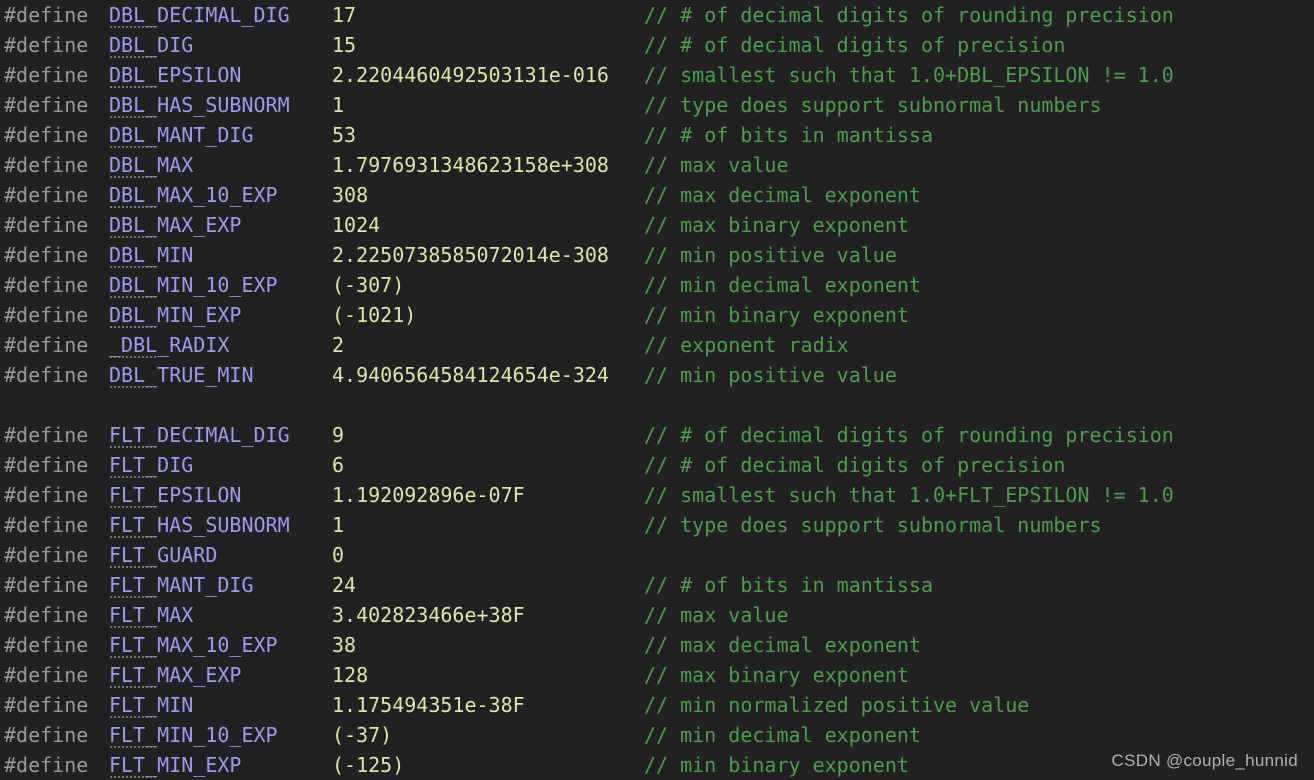 Image resolution: width=1314 pixels, height=780 pixels. Describe the element at coordinates (175, 675) in the screenshot. I see `macro-name: FLT_MAX_EXP` at that location.